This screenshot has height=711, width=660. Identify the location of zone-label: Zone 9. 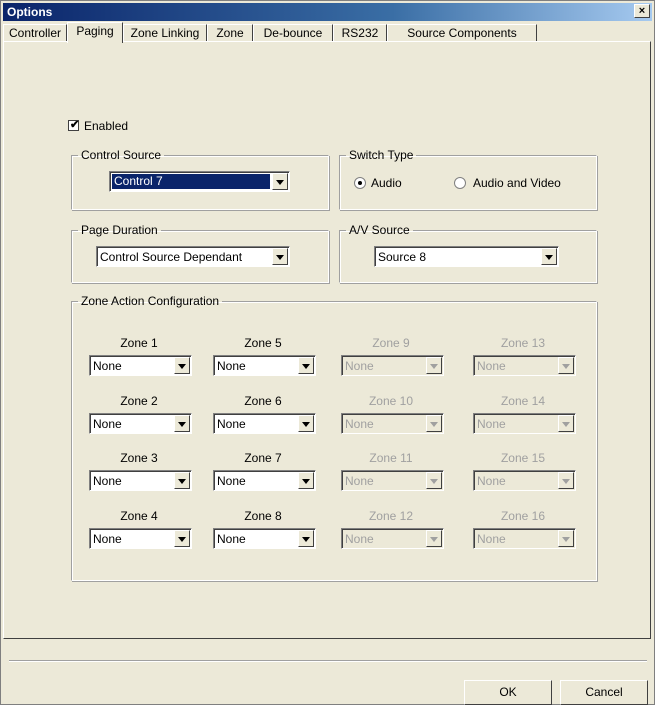
(391, 343).